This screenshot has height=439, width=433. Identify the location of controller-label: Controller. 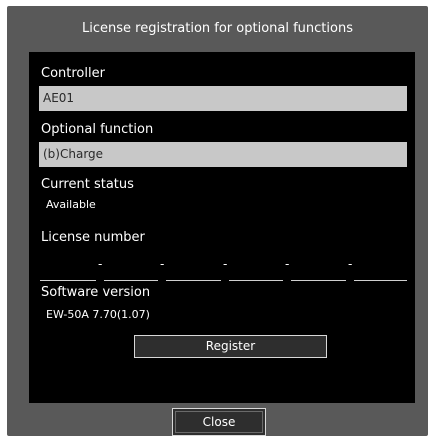
(73, 73).